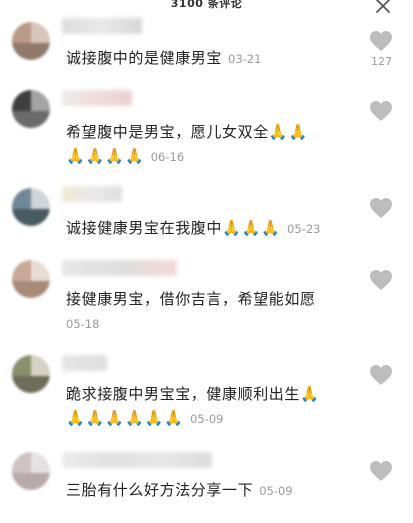 Image resolution: width=413 pixels, height=523 pixels. I want to click on praying-hands-emoji: 🙏🙏🙏🙏🙏🙏, so click(125, 418).